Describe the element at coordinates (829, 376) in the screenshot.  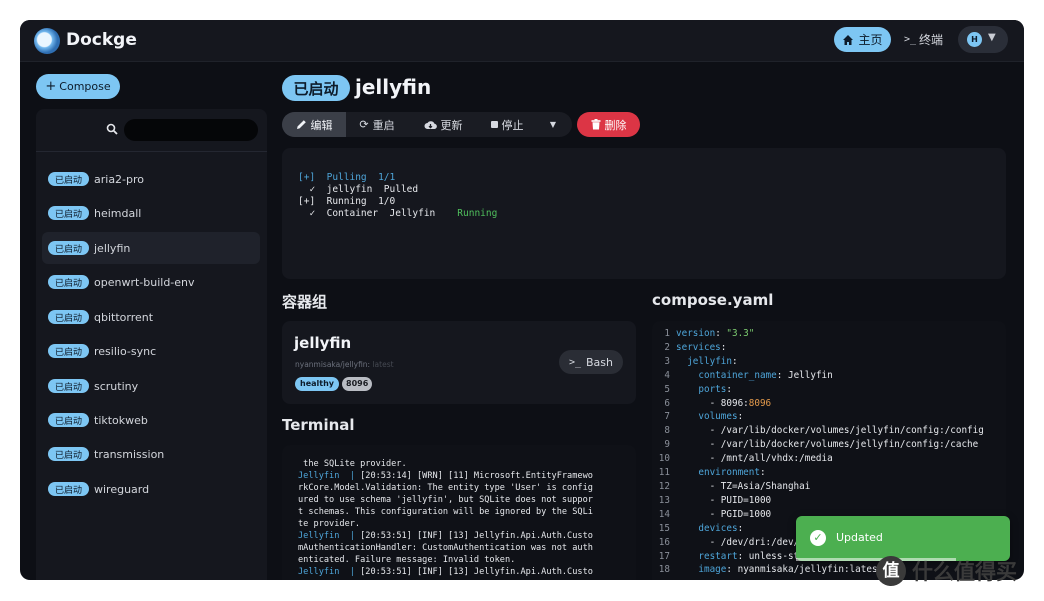
I see `code-line: 4 container_name: Jellyfin` at that location.